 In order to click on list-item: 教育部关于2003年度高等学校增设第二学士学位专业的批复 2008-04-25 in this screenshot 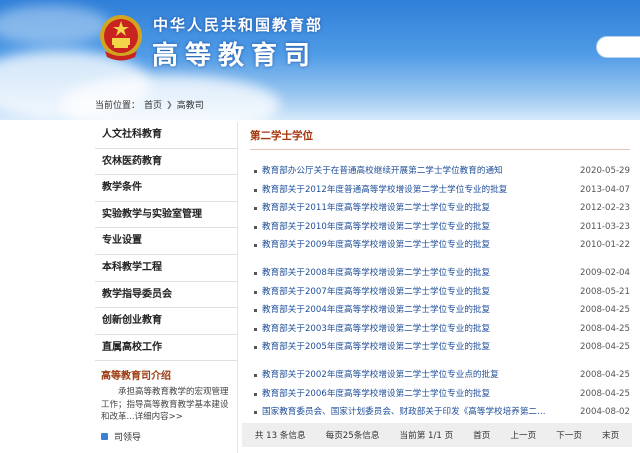, I will do `click(440, 329)`.